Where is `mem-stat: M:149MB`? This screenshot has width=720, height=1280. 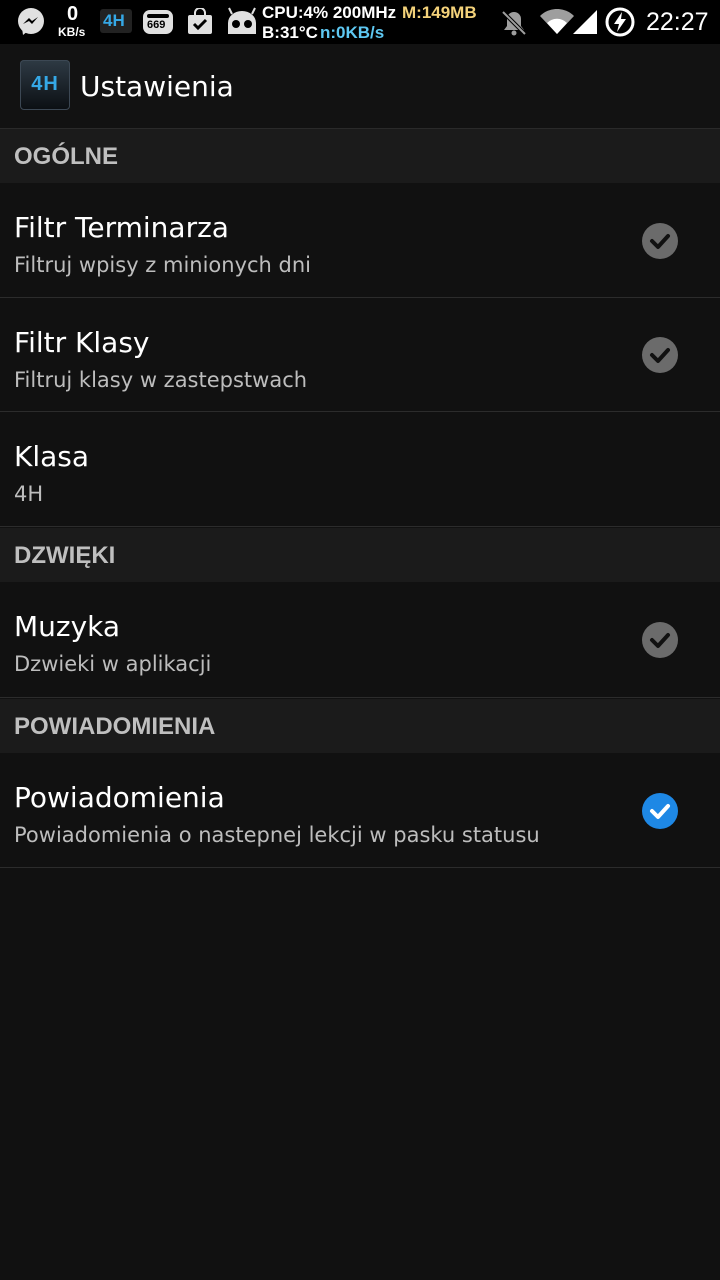 mem-stat: M:149MB is located at coordinates (439, 12).